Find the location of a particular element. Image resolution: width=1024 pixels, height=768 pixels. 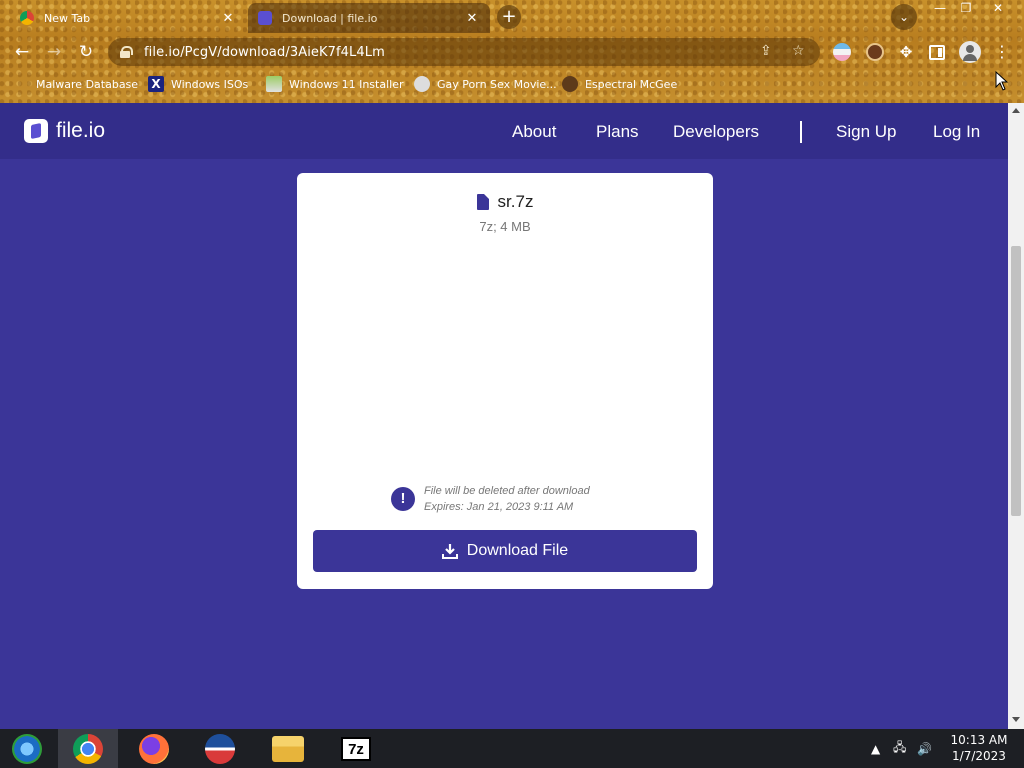

lock-icon is located at coordinates (126, 52).